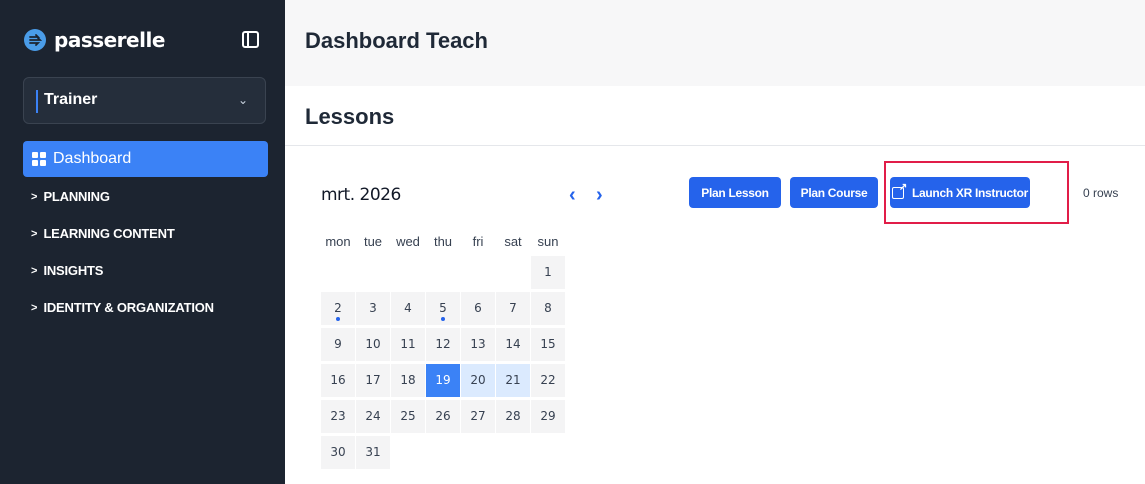 The width and height of the screenshot is (1145, 484). I want to click on dashboard-grid-icon, so click(39, 159).